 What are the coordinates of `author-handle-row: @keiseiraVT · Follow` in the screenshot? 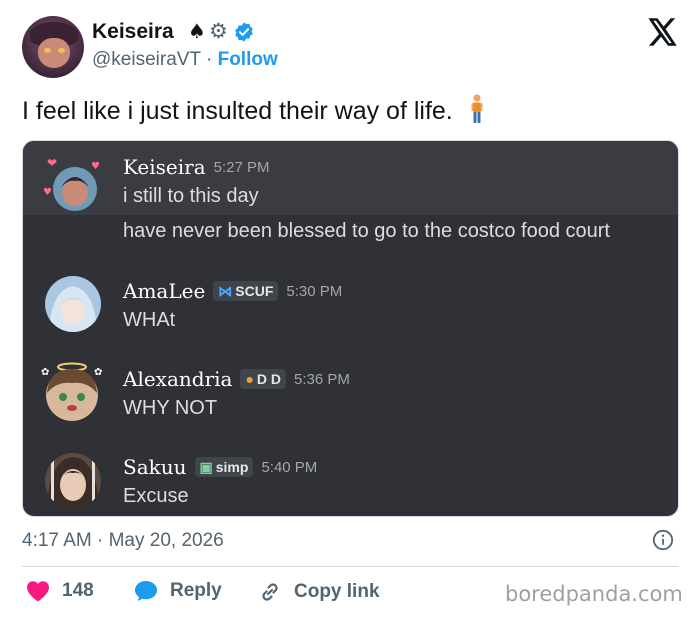 It's located at (185, 60).